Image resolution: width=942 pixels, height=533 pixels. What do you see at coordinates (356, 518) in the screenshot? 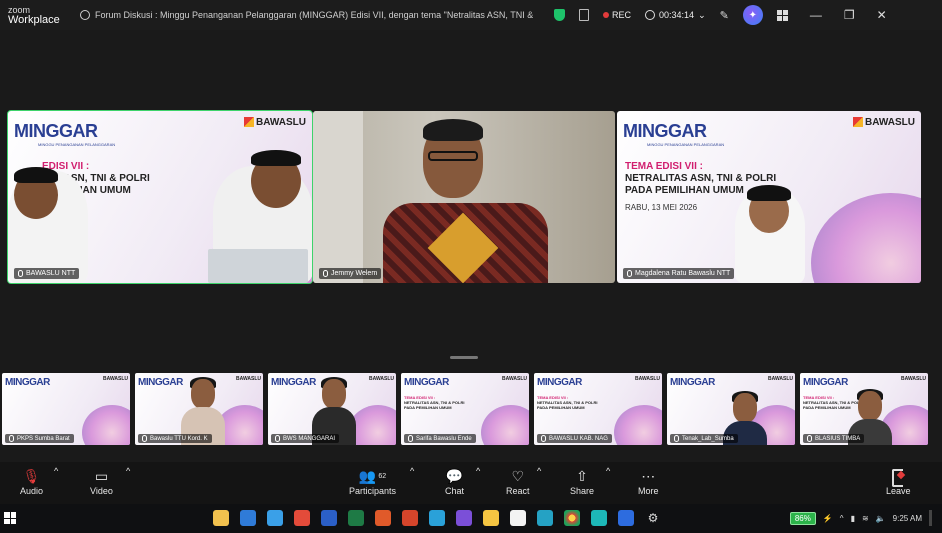
I see `excel-icon` at bounding box center [356, 518].